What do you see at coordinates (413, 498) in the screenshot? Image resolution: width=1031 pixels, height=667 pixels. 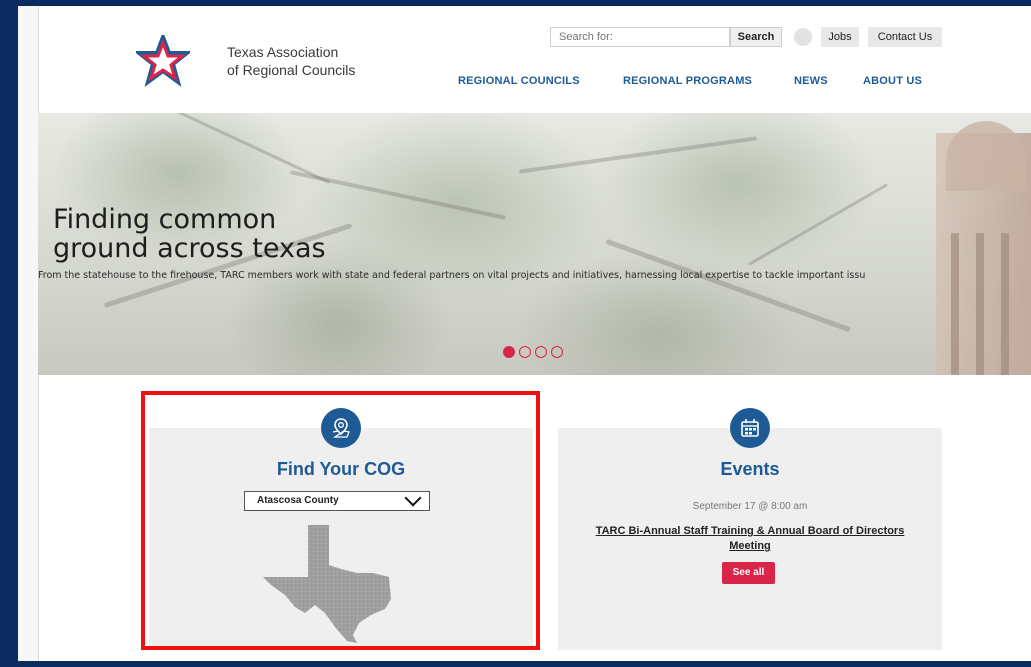 I see `chevron-down-icon` at bounding box center [413, 498].